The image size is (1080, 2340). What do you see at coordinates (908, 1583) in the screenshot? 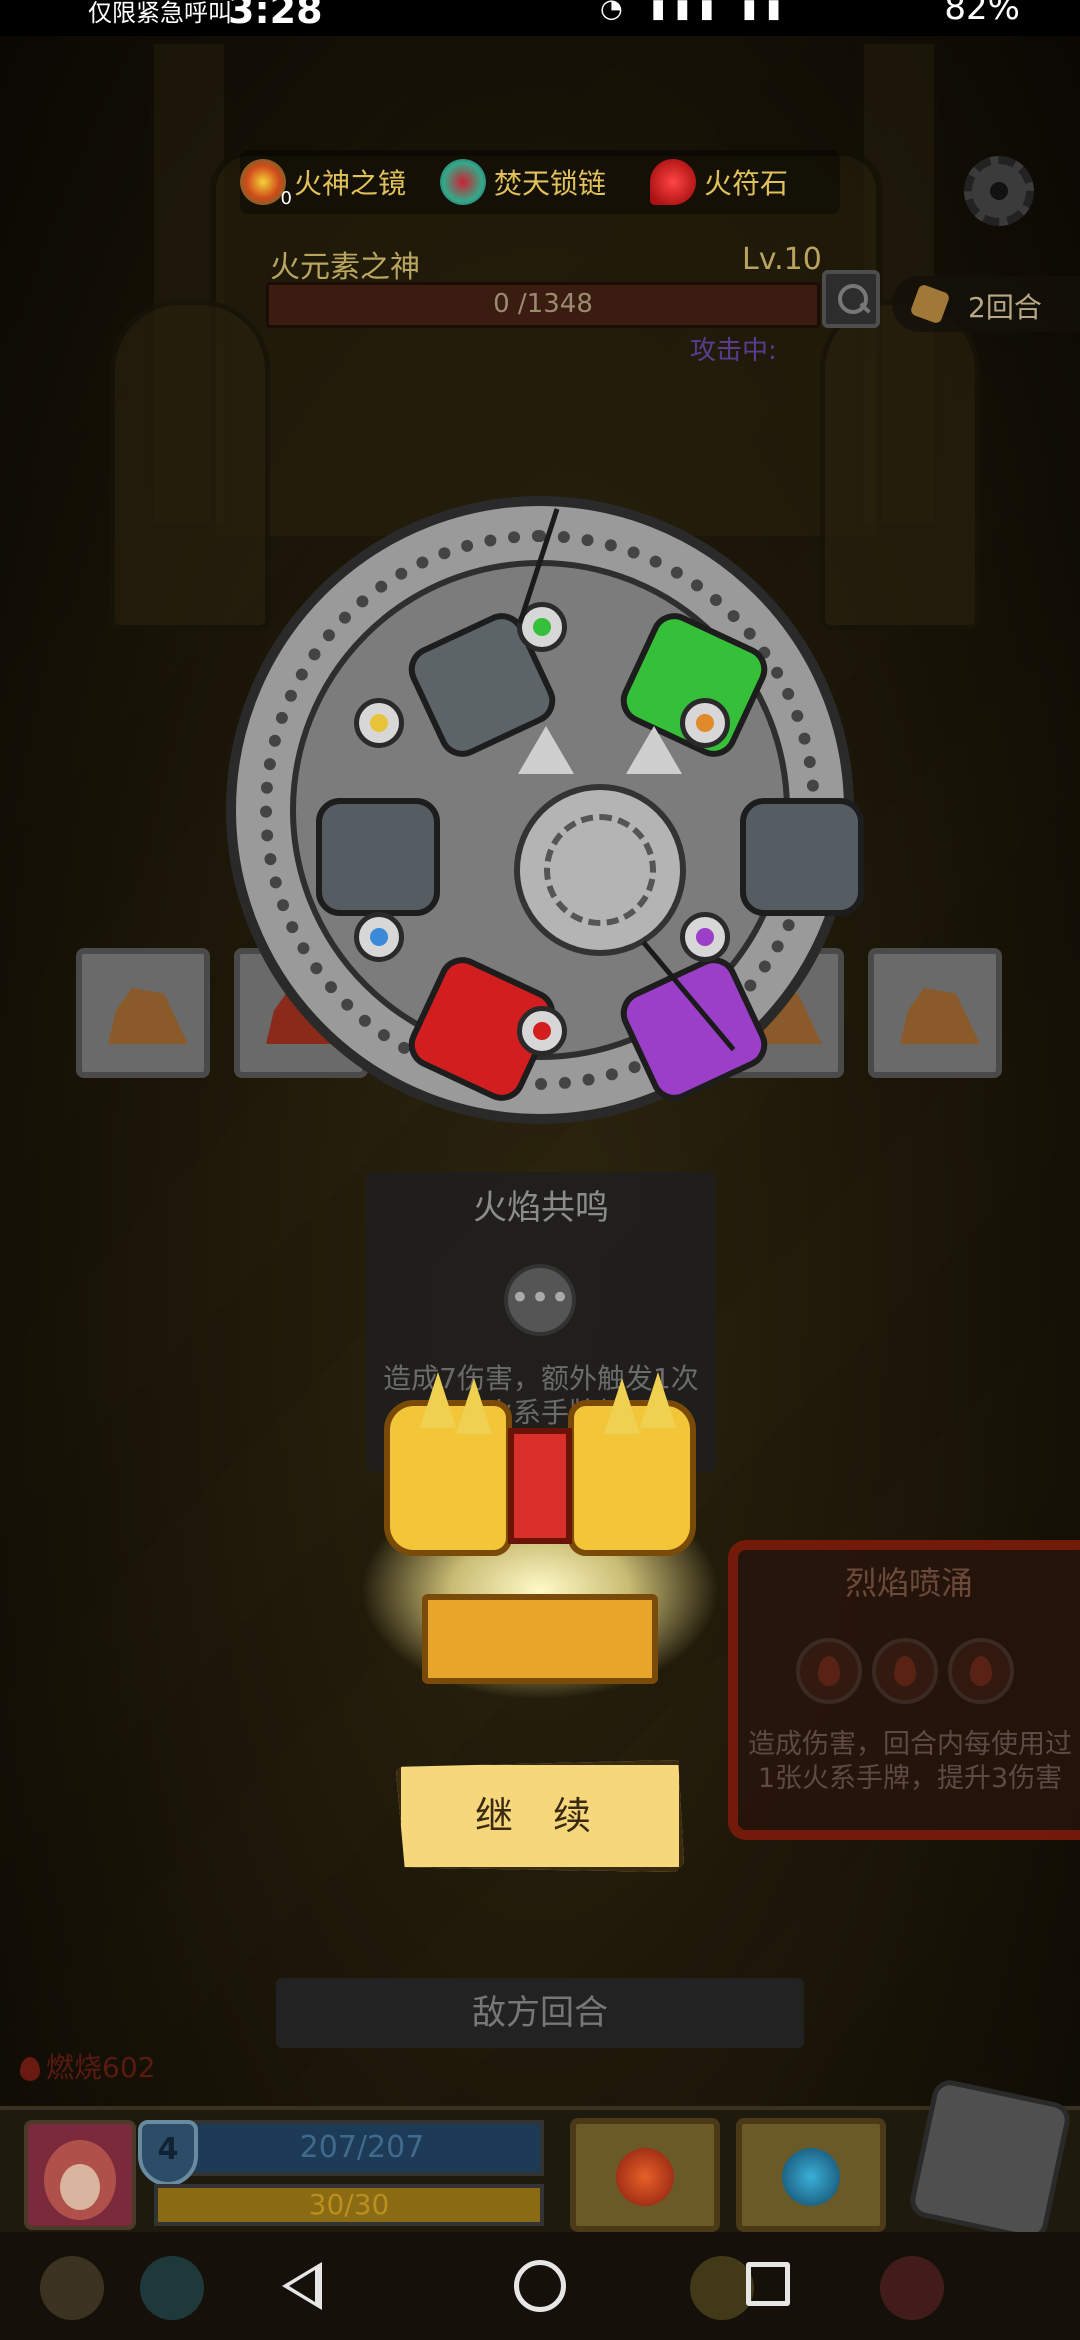
I see `burst-title: 烈焰喷涌` at bounding box center [908, 1583].